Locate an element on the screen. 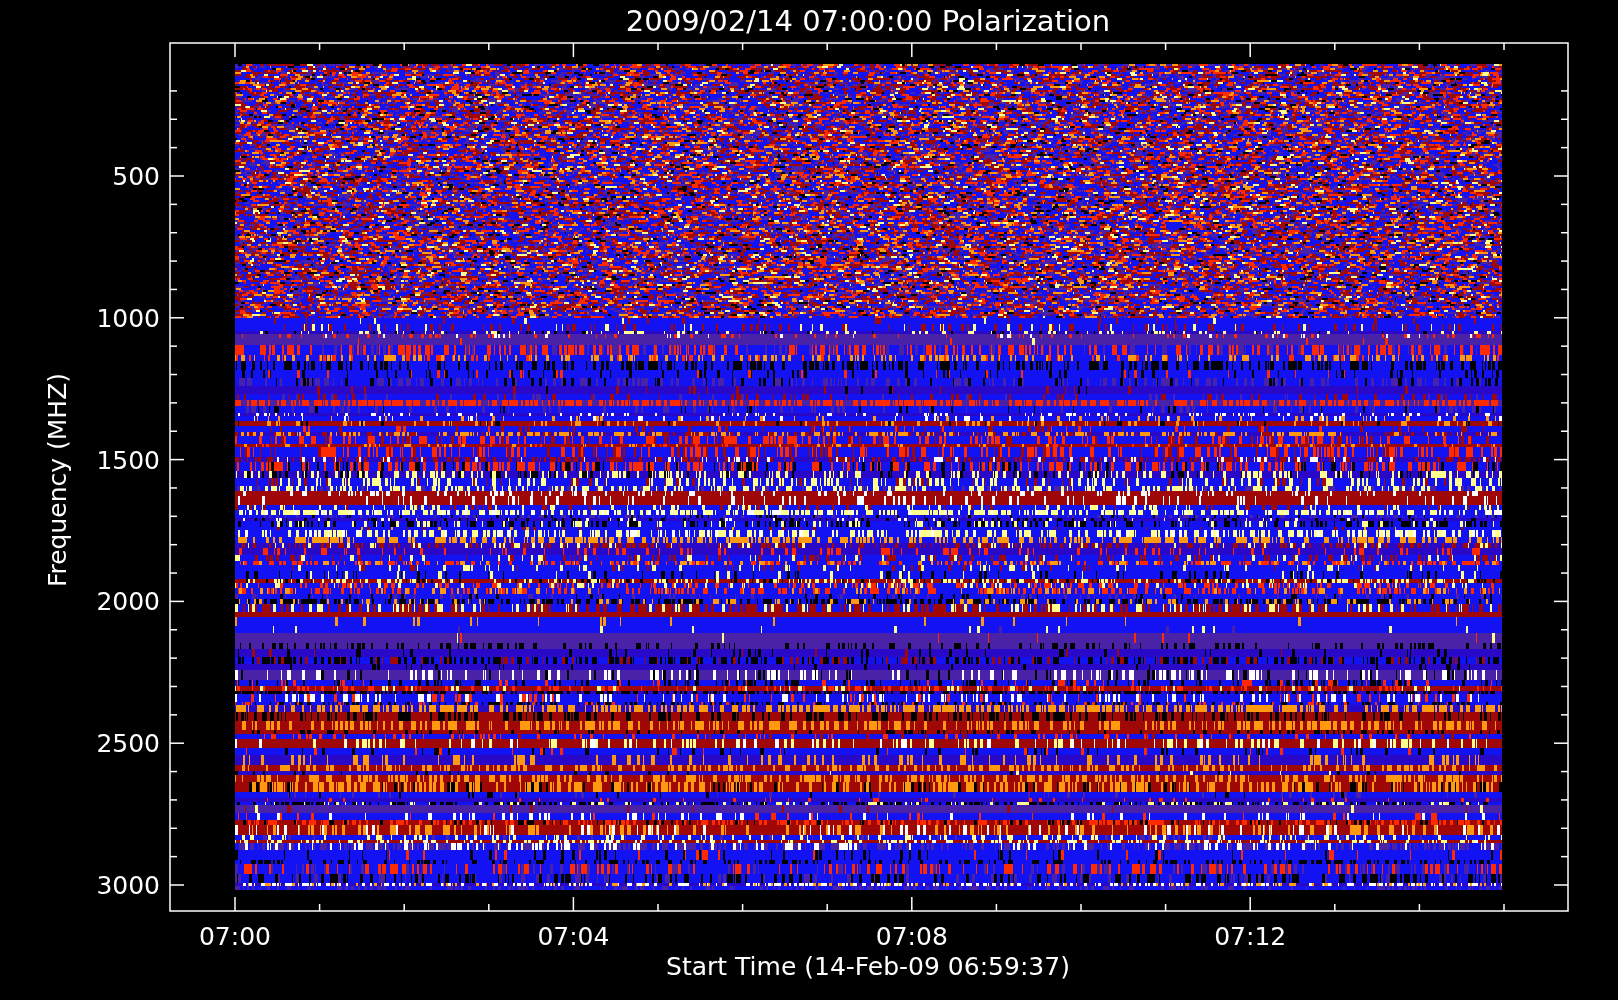 The height and width of the screenshot is (1000, 1618). axis-label: Frequency (MHZ) is located at coordinates (57, 480).